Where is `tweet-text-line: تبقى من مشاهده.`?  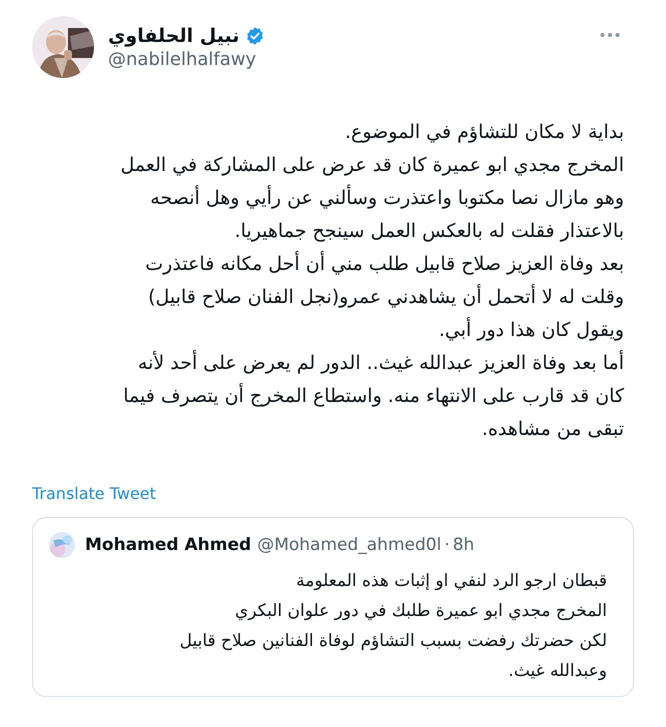 tweet-text-line: تبقى من مشاهده. is located at coordinates (553, 429).